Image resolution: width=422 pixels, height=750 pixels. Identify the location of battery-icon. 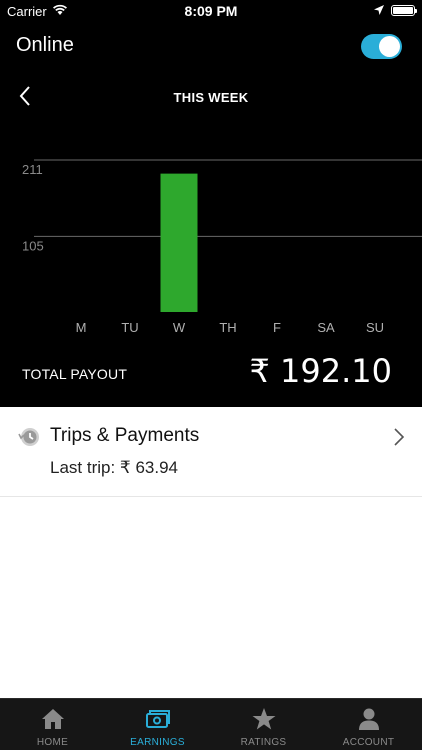
(404, 10).